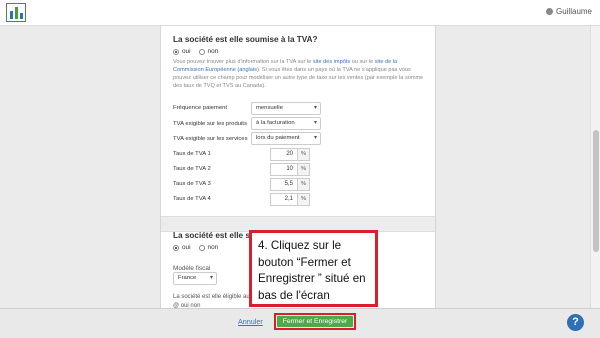 This screenshot has height=338, width=600. Describe the element at coordinates (331, 62) in the screenshot. I see `link-site-impots: site des impôts` at that location.